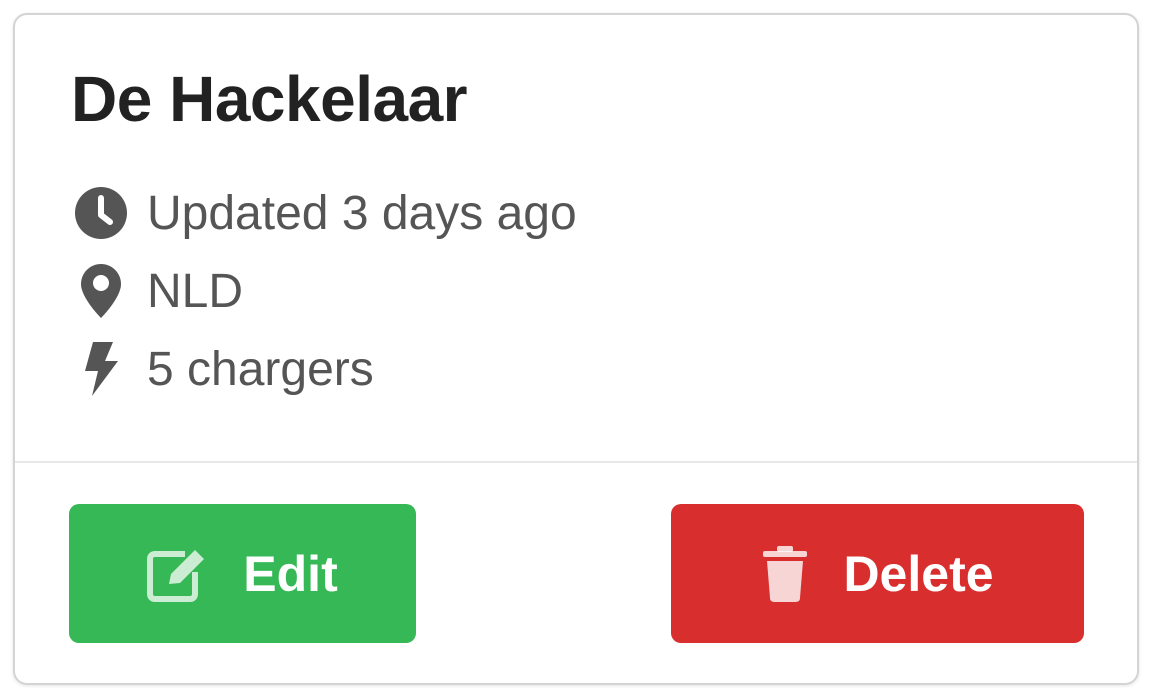 The height and width of the screenshot is (698, 1154). I want to click on delete-label: Delete, so click(918, 573).